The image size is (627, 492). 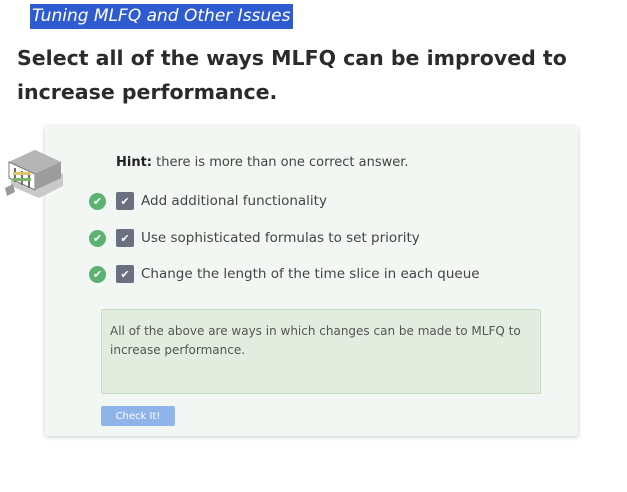 I want to click on robot-icon, so click(x=34, y=174).